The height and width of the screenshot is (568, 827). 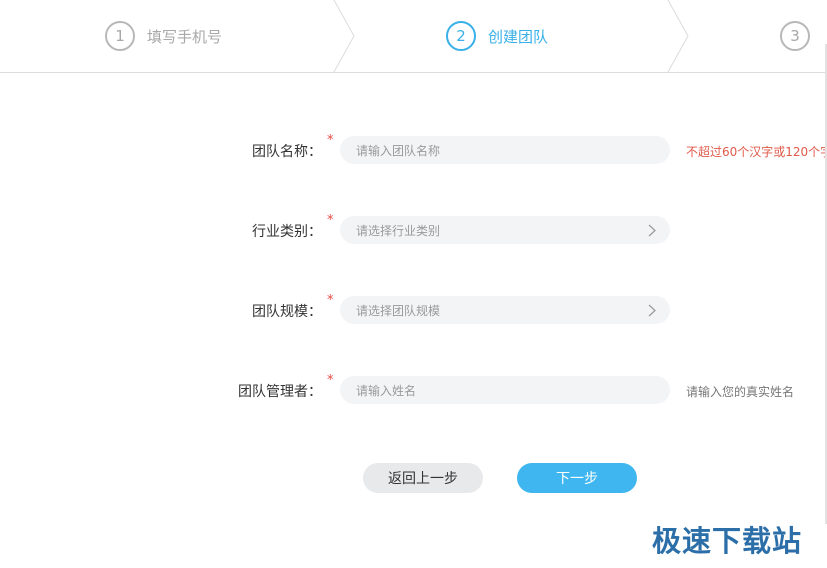 What do you see at coordinates (287, 232) in the screenshot?
I see `industry-label: 行业类别：` at bounding box center [287, 232].